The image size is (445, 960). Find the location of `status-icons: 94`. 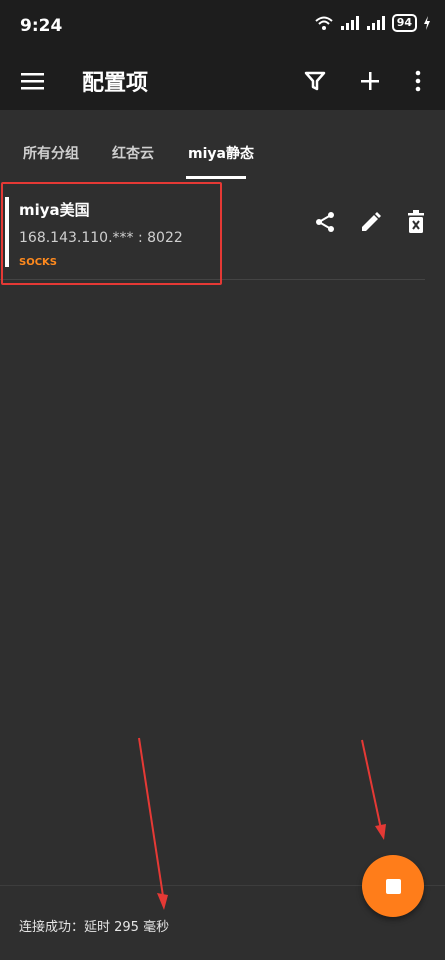

status-icons: 94 is located at coordinates (372, 23).